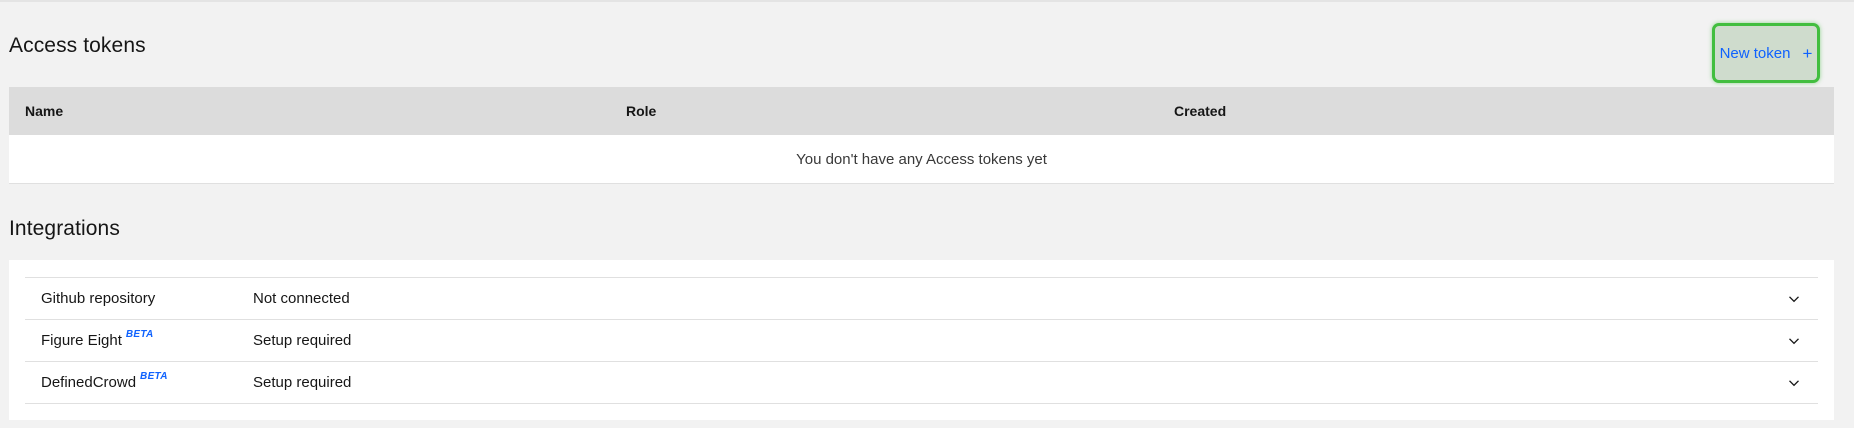 The width and height of the screenshot is (1854, 428). I want to click on column-header-name: Name, so click(44, 111).